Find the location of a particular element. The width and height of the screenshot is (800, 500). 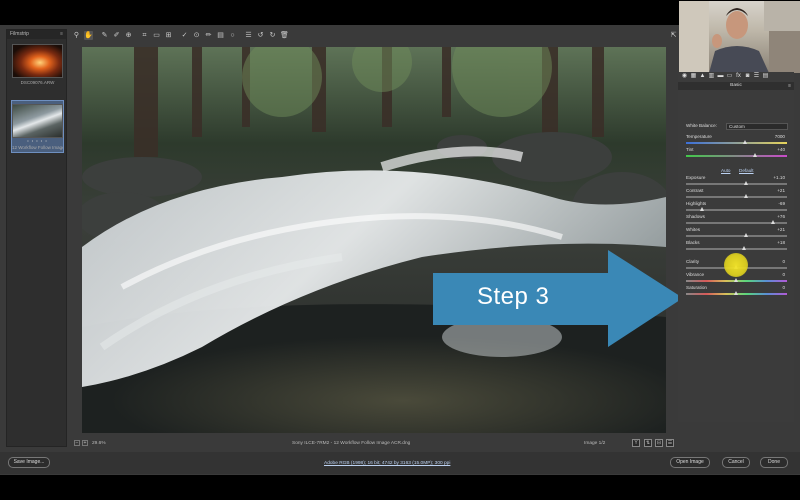

settings-menu-icon: ☰ is located at coordinates (670, 443).